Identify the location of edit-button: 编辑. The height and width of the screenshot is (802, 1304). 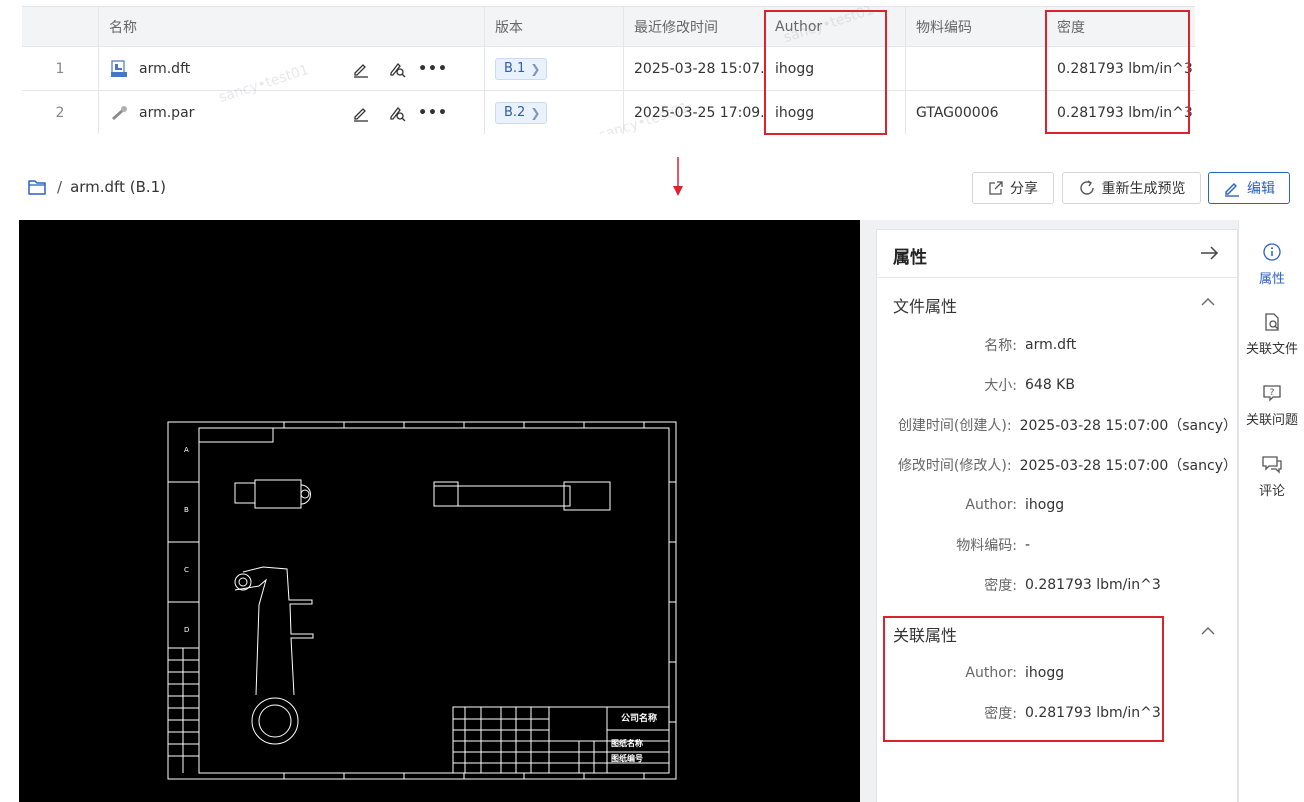
(1249, 188).